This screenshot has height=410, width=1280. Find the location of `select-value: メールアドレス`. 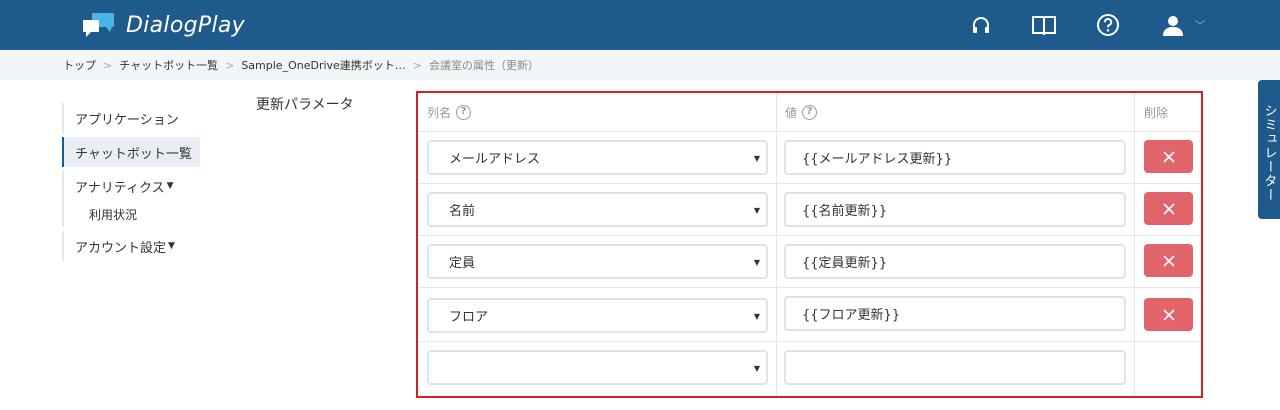

select-value: メールアドレス is located at coordinates (495, 159).